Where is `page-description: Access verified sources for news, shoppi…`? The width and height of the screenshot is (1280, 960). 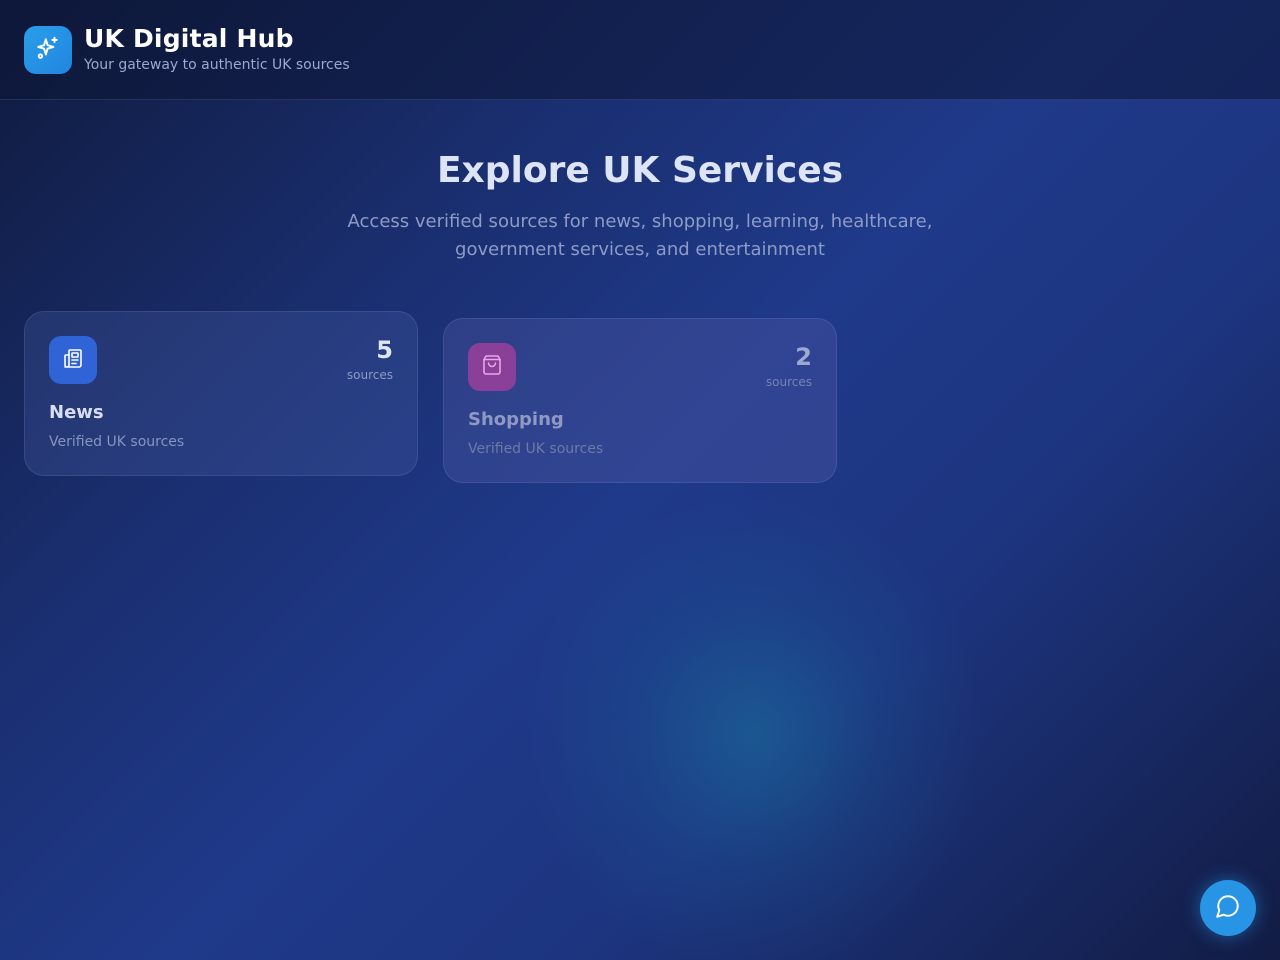 page-description: Access verified sources for news, shoppi… is located at coordinates (640, 235).